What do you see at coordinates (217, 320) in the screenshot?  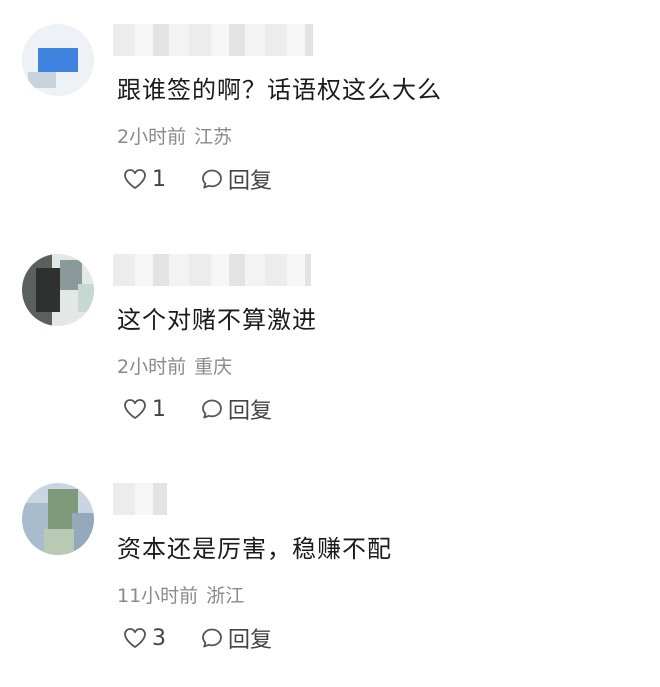 I see `comment-text: 这个对赌不算激进` at bounding box center [217, 320].